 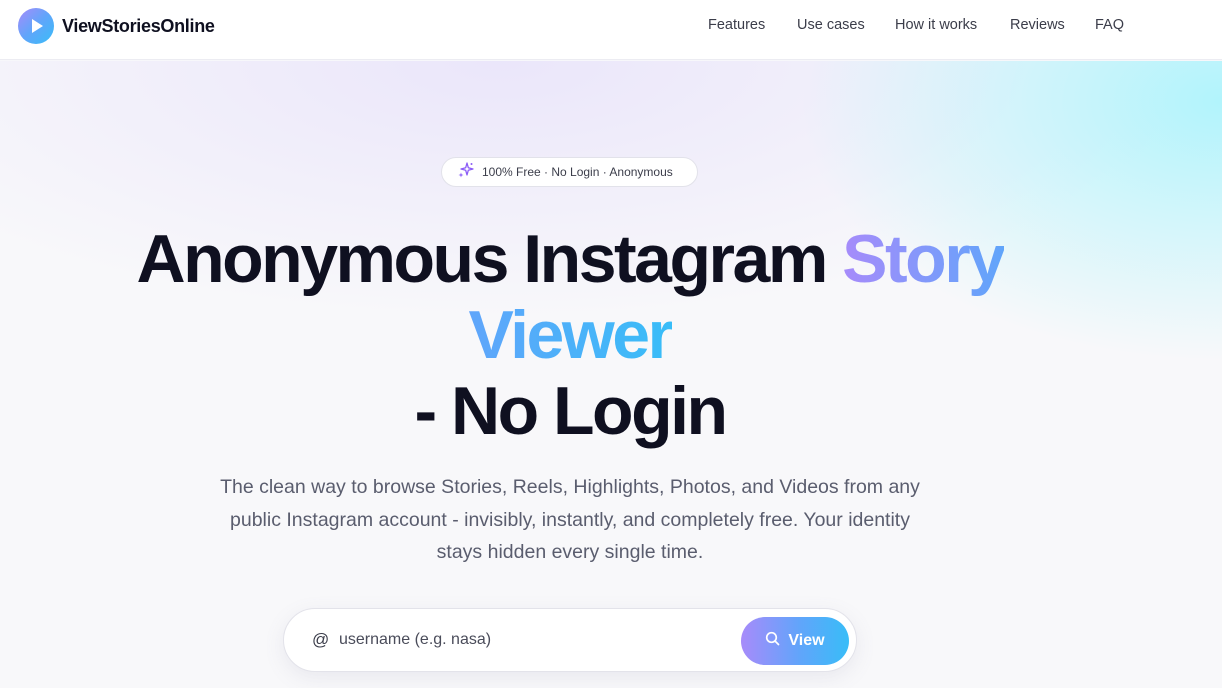 I want to click on title-highlight-viewer: Viewer, so click(x=571, y=335).